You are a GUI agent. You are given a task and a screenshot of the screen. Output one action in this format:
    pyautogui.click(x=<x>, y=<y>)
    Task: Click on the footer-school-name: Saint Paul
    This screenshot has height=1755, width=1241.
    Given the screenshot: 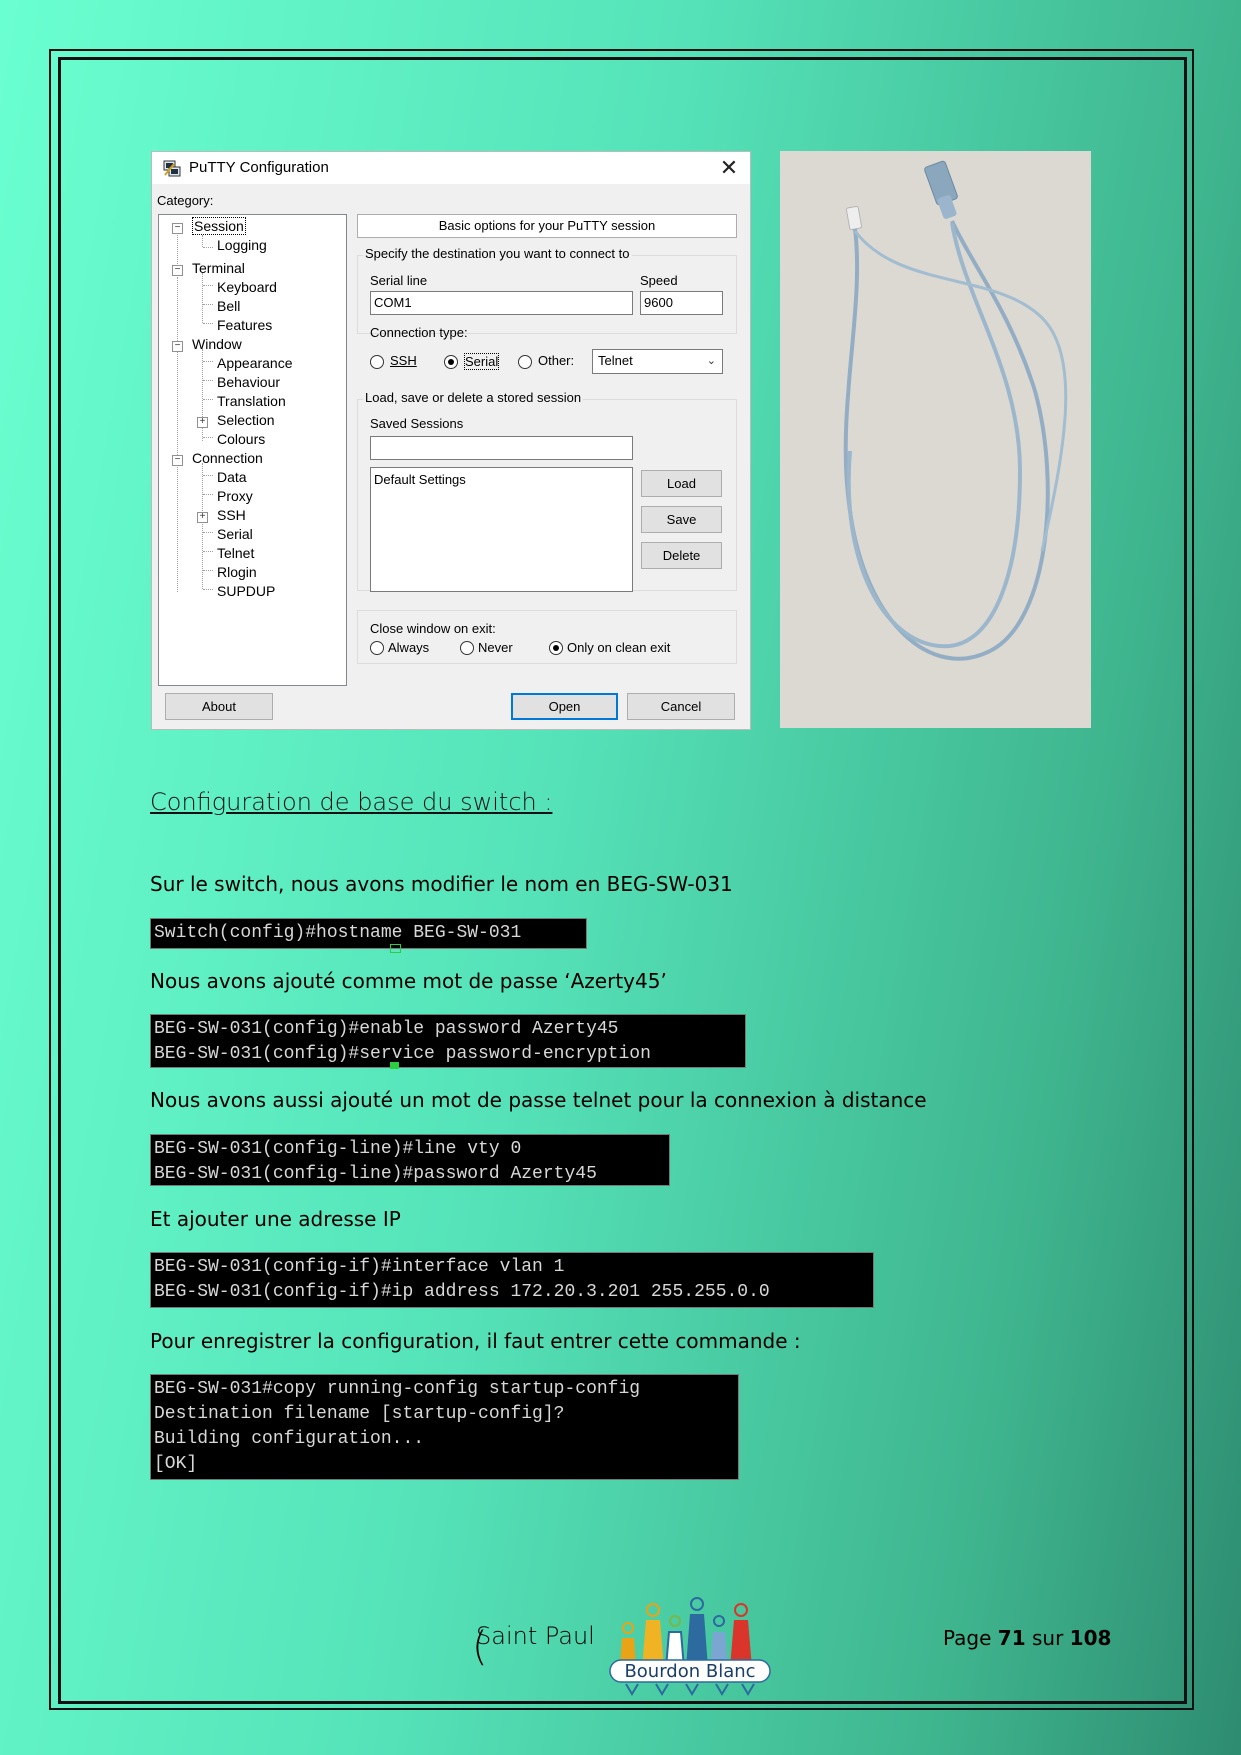 What is the action you would take?
    pyautogui.click(x=535, y=1636)
    